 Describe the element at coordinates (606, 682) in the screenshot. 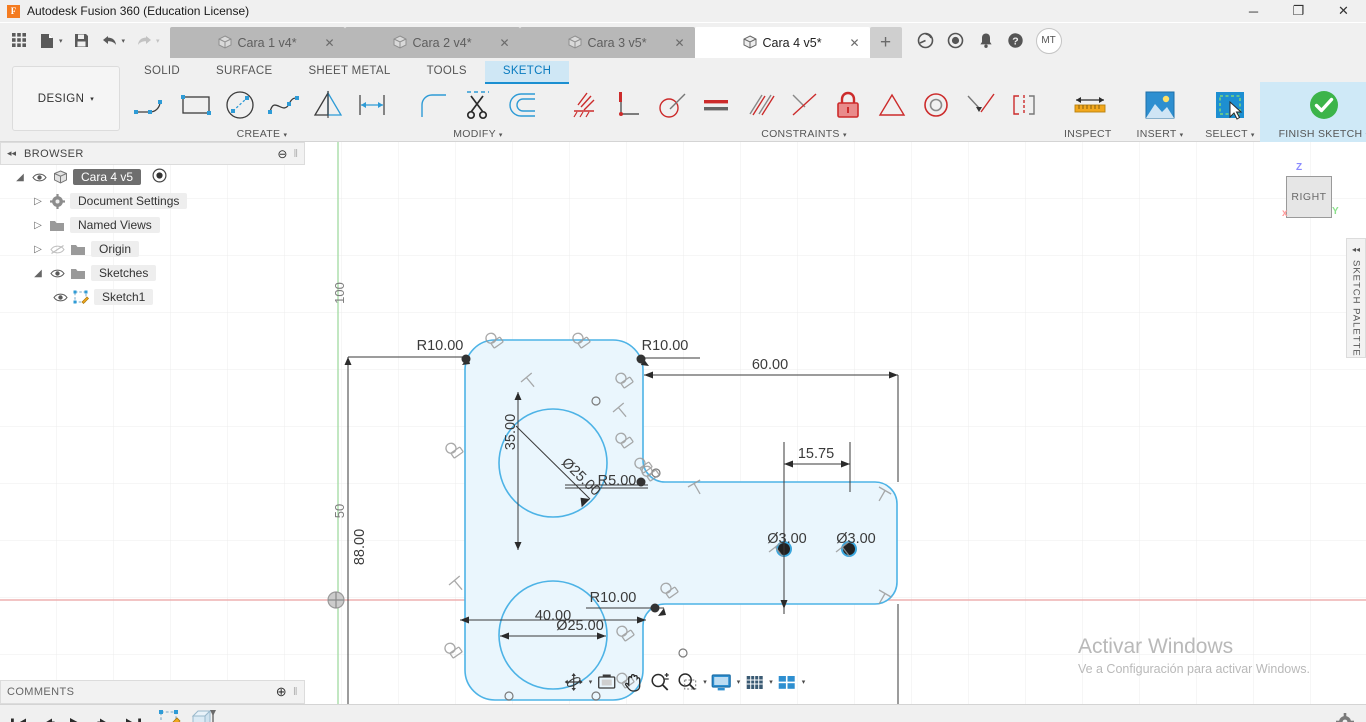

I see `look-at-icon` at that location.